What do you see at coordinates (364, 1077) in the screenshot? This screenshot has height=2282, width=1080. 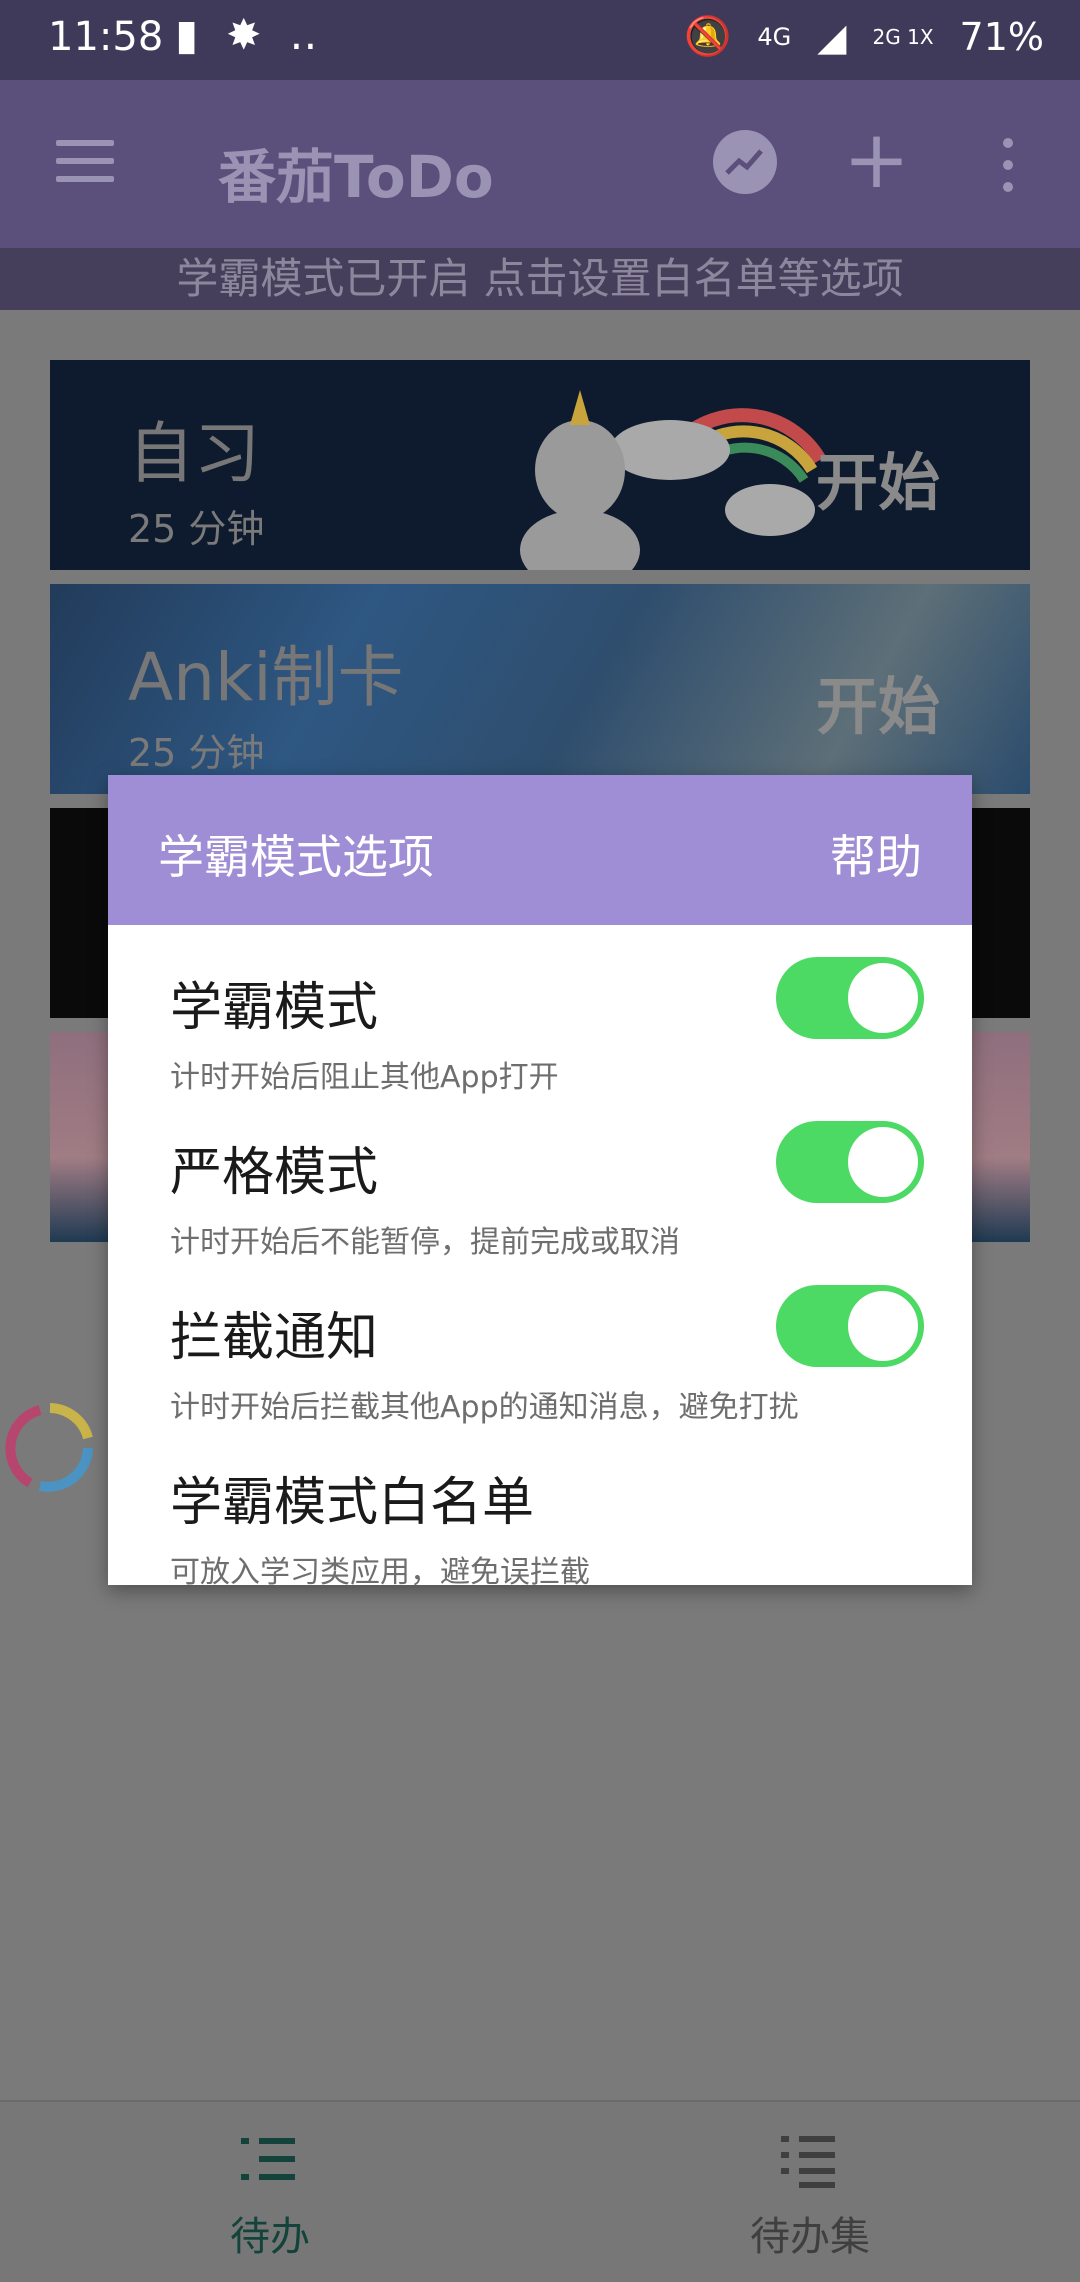 I see `option-description: 计时开始后阻止其他App打开` at bounding box center [364, 1077].